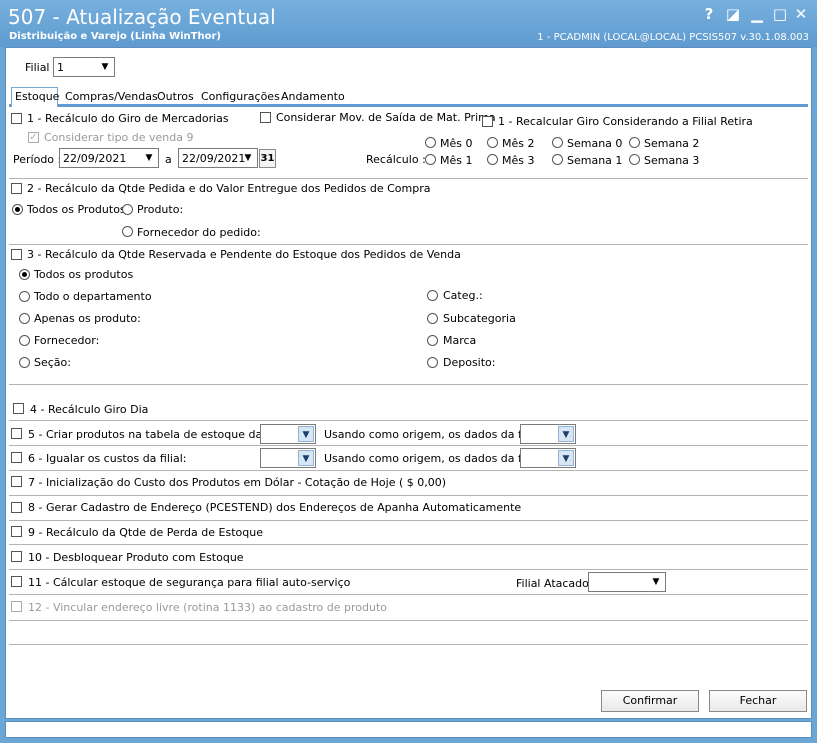  Describe the element at coordinates (240, 97) in the screenshot. I see `tab-configuracoes: Configurações` at that location.